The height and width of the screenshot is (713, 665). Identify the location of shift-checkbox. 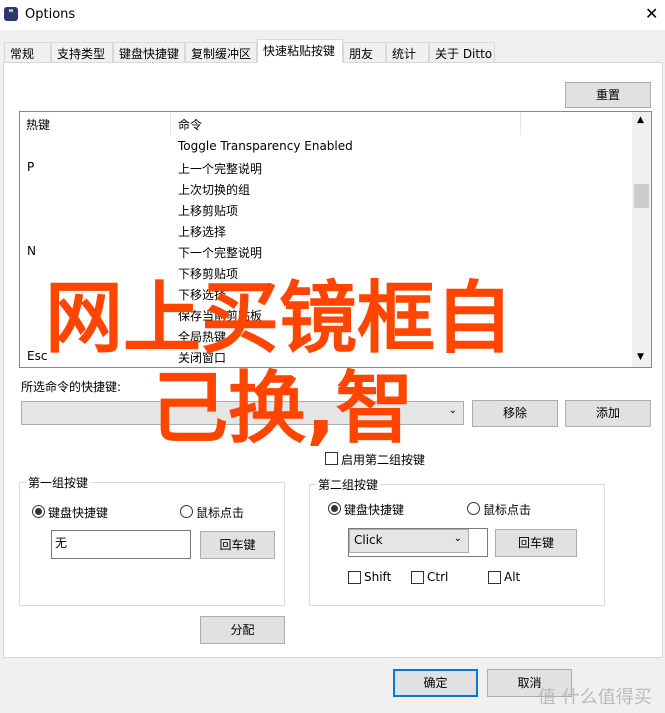
(354, 577).